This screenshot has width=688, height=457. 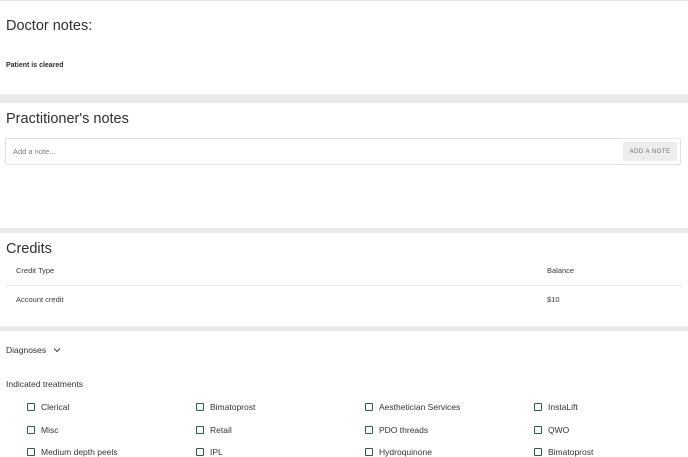 I want to click on treatment-label: Medium depth peels, so click(x=79, y=452).